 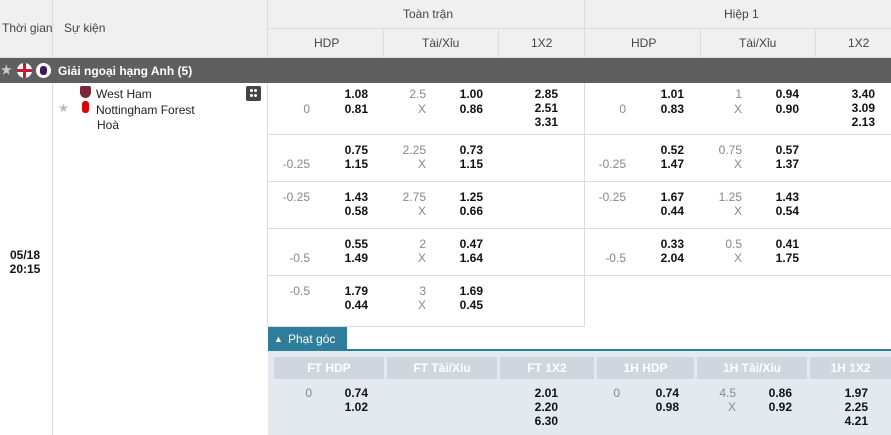 I want to click on ft-hdp-home-odd: 1.08, so click(x=349, y=94).